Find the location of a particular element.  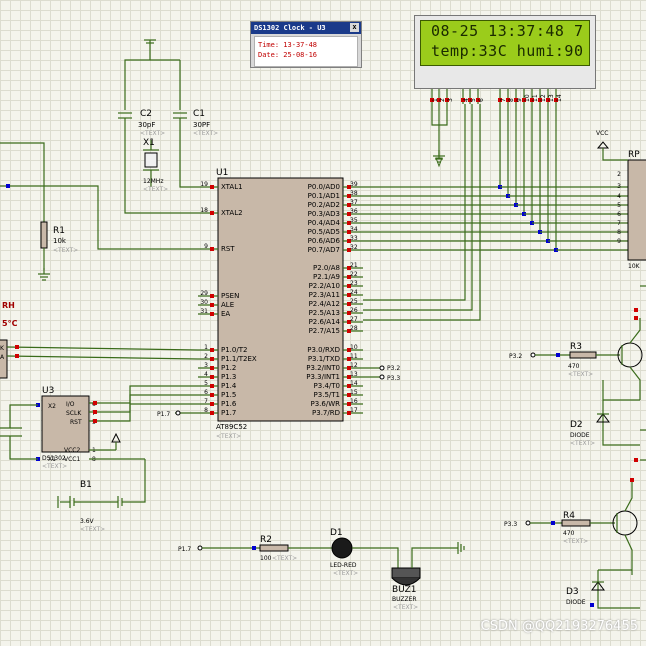

r4-text: <TEXT> is located at coordinates (575, 541).